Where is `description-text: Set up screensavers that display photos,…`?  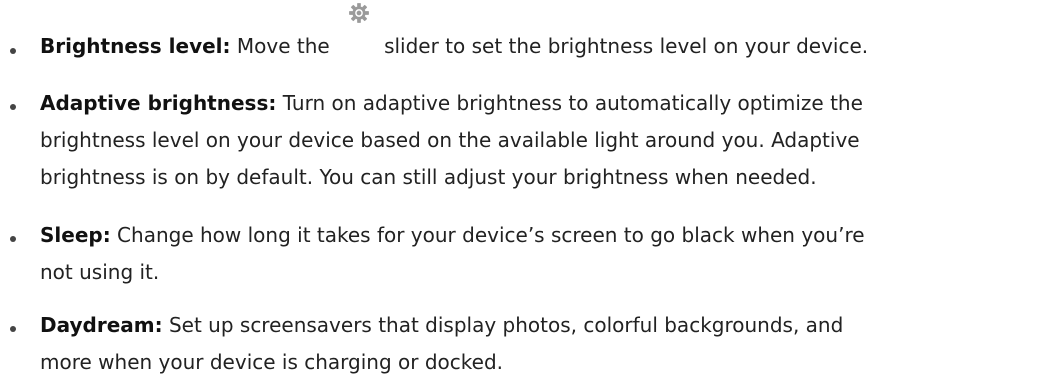
description-text: Set up screensavers that display photos,… is located at coordinates (503, 325).